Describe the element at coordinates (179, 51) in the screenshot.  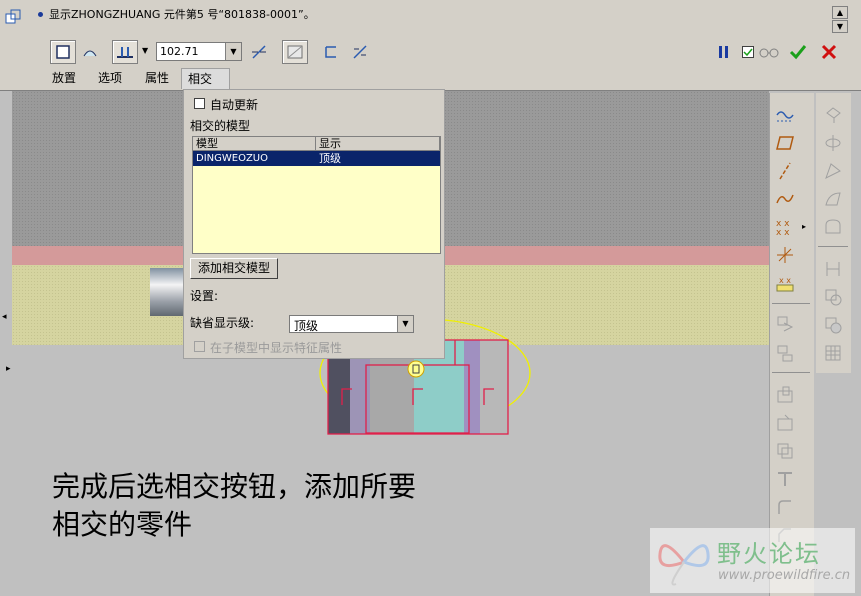
I see `depth-value: 102.71` at that location.